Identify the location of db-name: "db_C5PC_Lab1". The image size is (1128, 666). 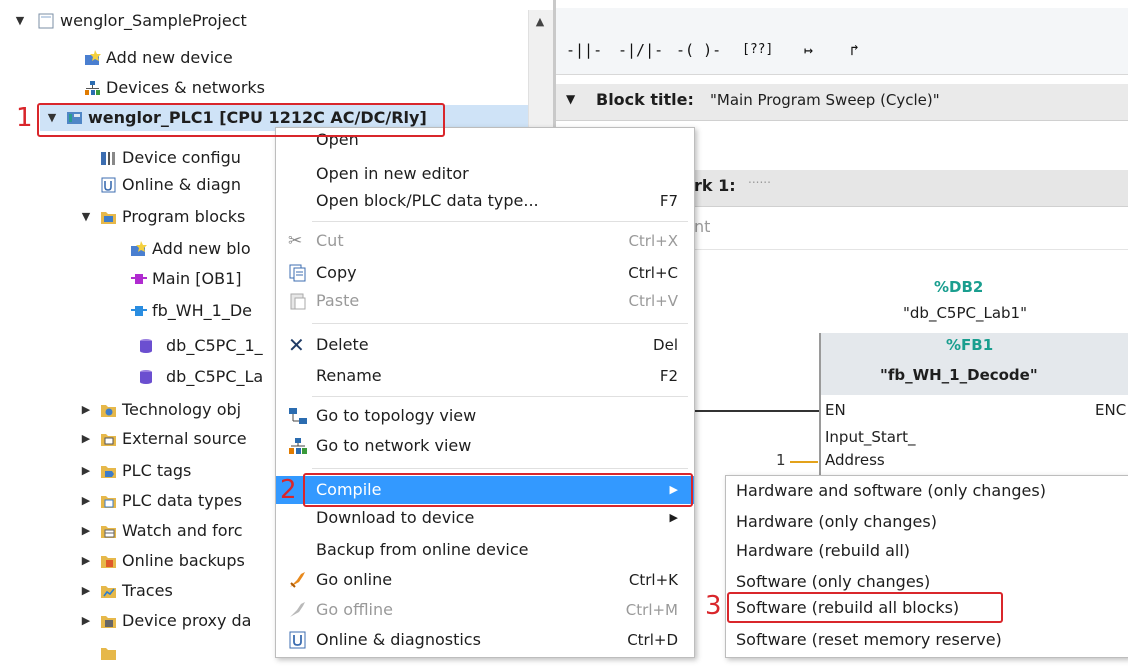
(965, 313).